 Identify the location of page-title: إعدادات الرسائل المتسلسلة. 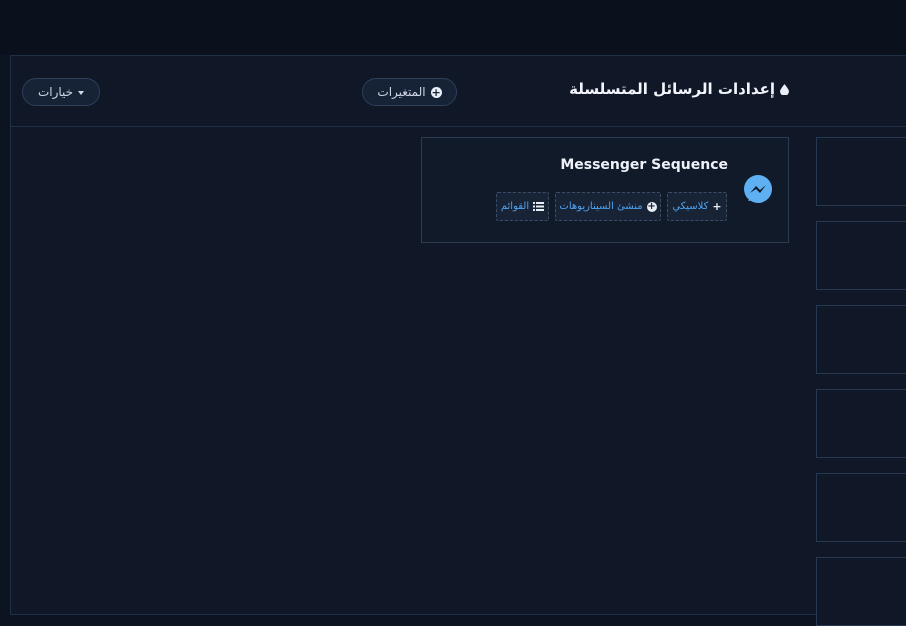
(679, 89).